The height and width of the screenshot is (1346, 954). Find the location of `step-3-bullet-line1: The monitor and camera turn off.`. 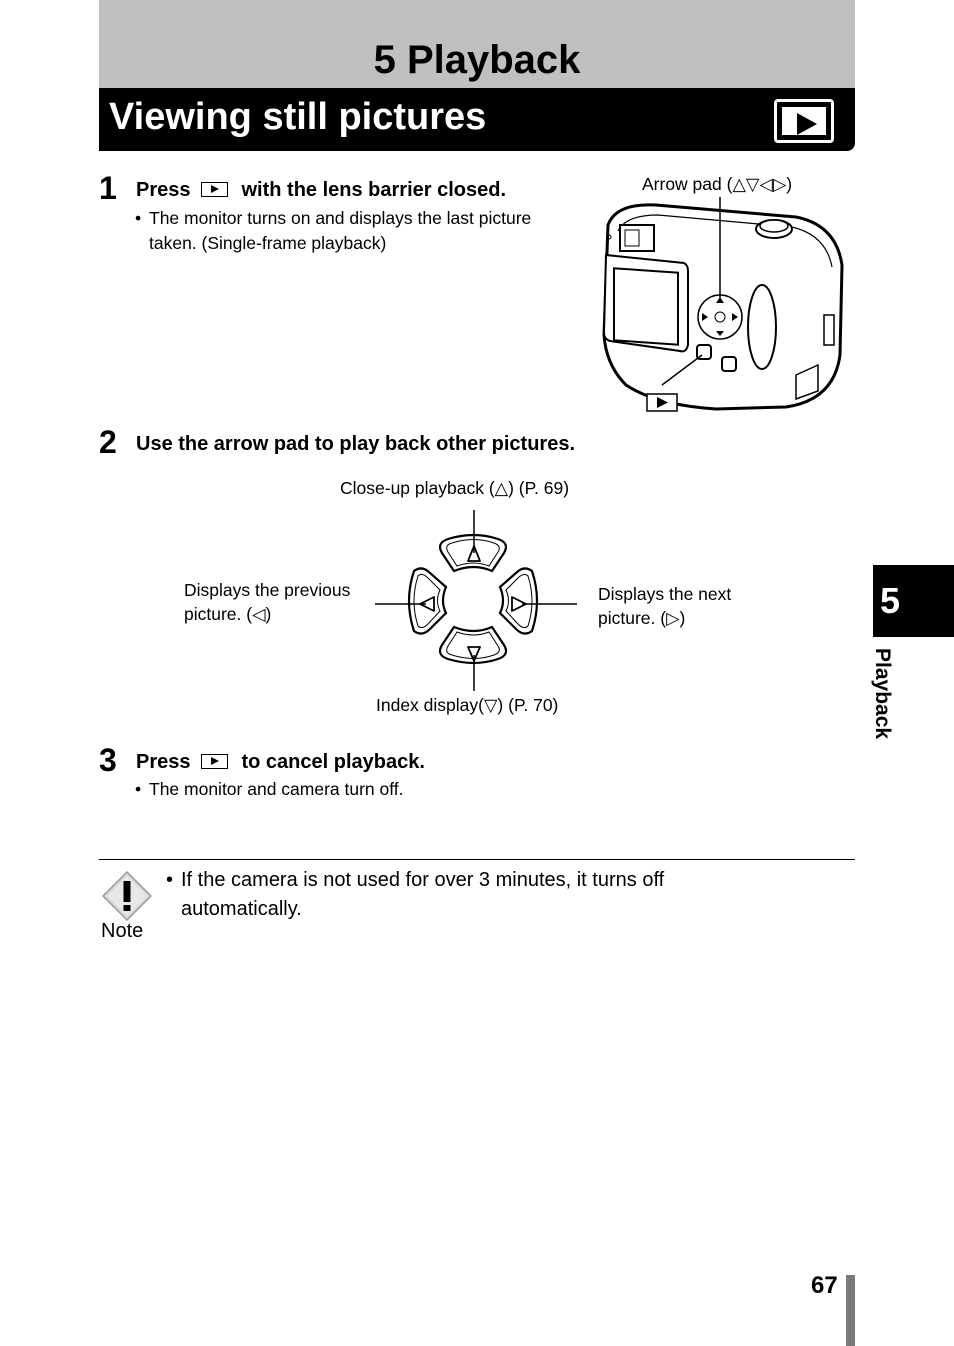

step-3-bullet-line1: The monitor and camera turn off. is located at coordinates (276, 789).